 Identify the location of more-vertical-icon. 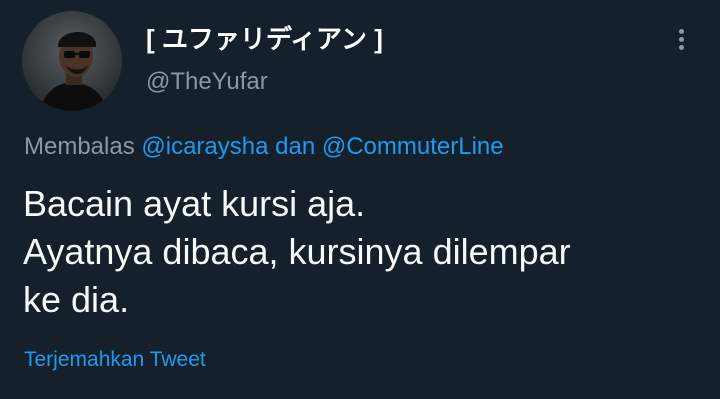
(681, 31).